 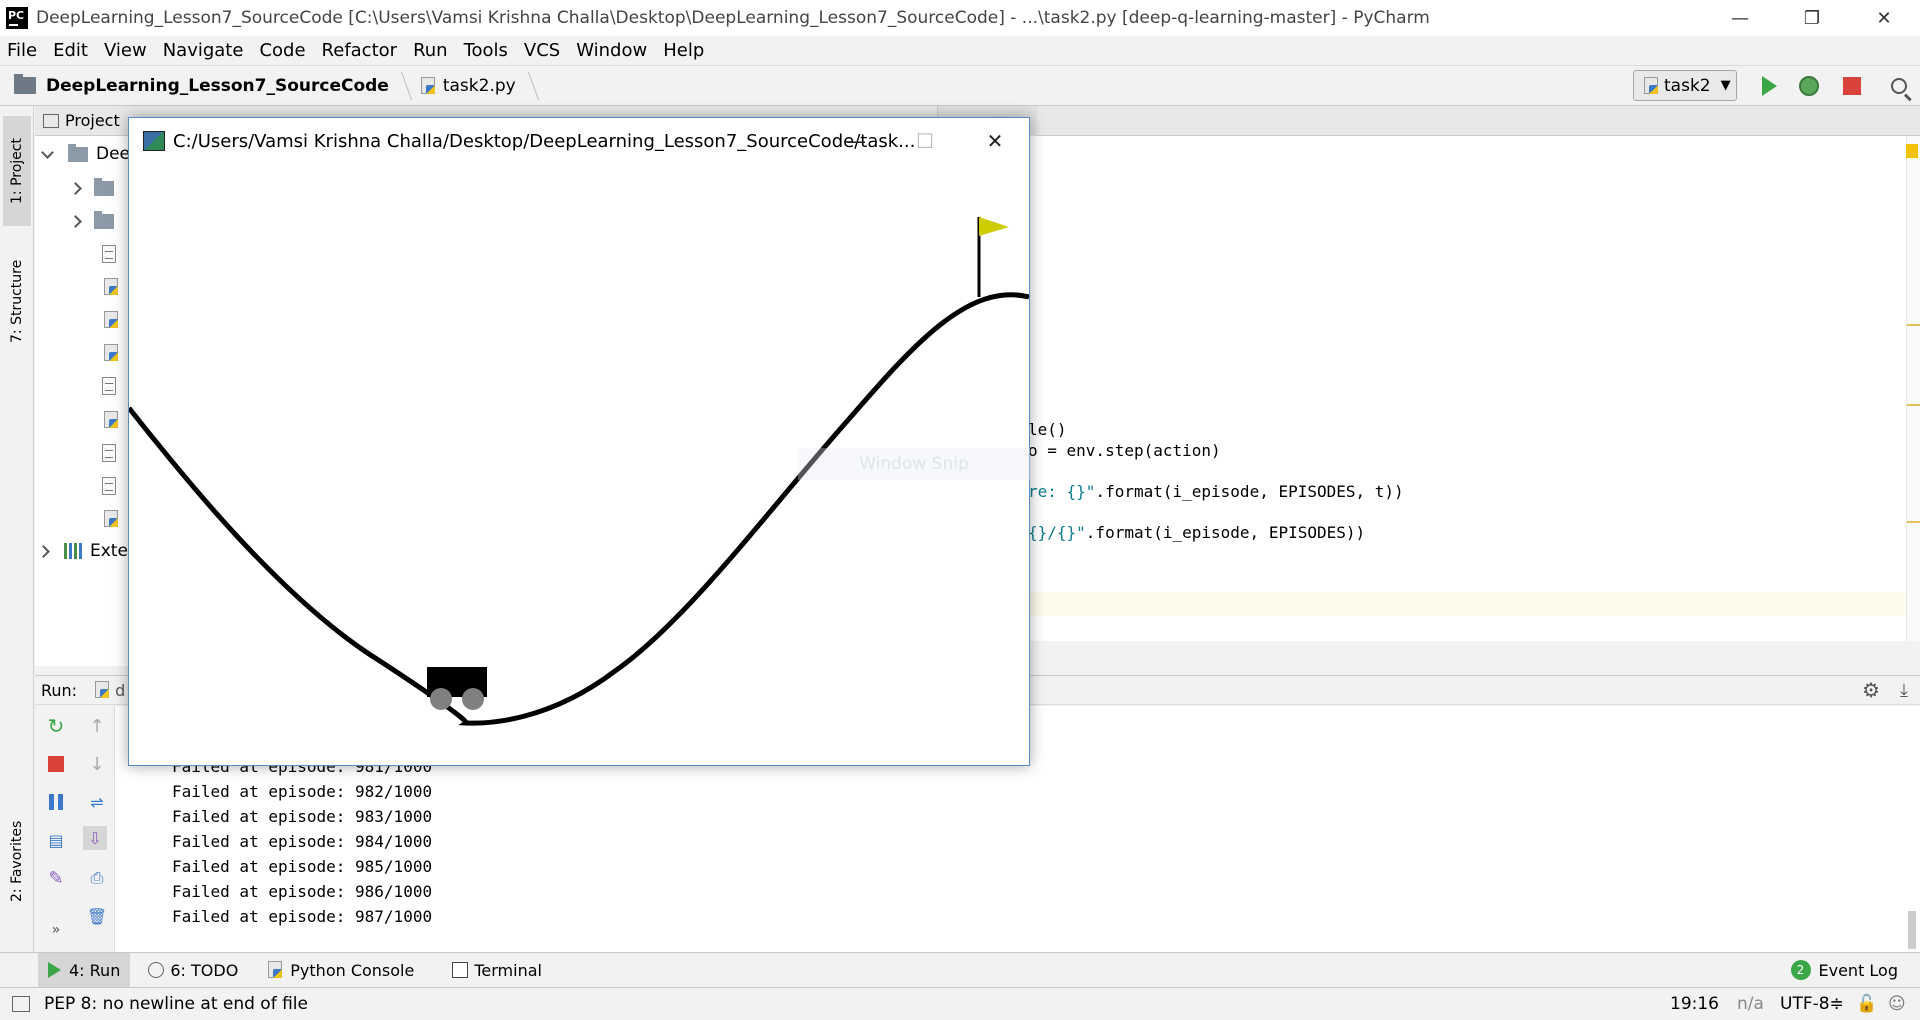 I want to click on menu-file: File, so click(x=23, y=50).